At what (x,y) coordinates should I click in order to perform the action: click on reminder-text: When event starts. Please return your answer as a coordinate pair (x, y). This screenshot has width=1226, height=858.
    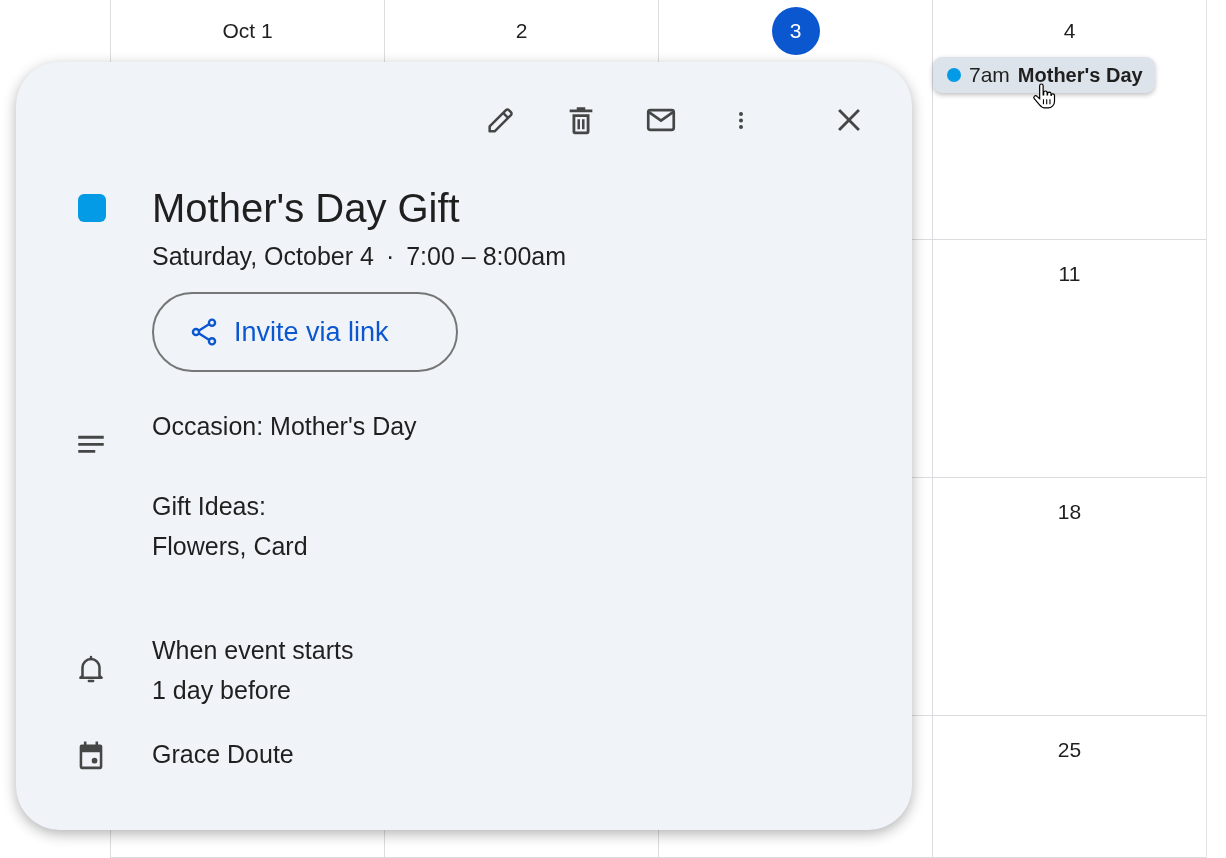
    Looking at the image, I should click on (253, 650).